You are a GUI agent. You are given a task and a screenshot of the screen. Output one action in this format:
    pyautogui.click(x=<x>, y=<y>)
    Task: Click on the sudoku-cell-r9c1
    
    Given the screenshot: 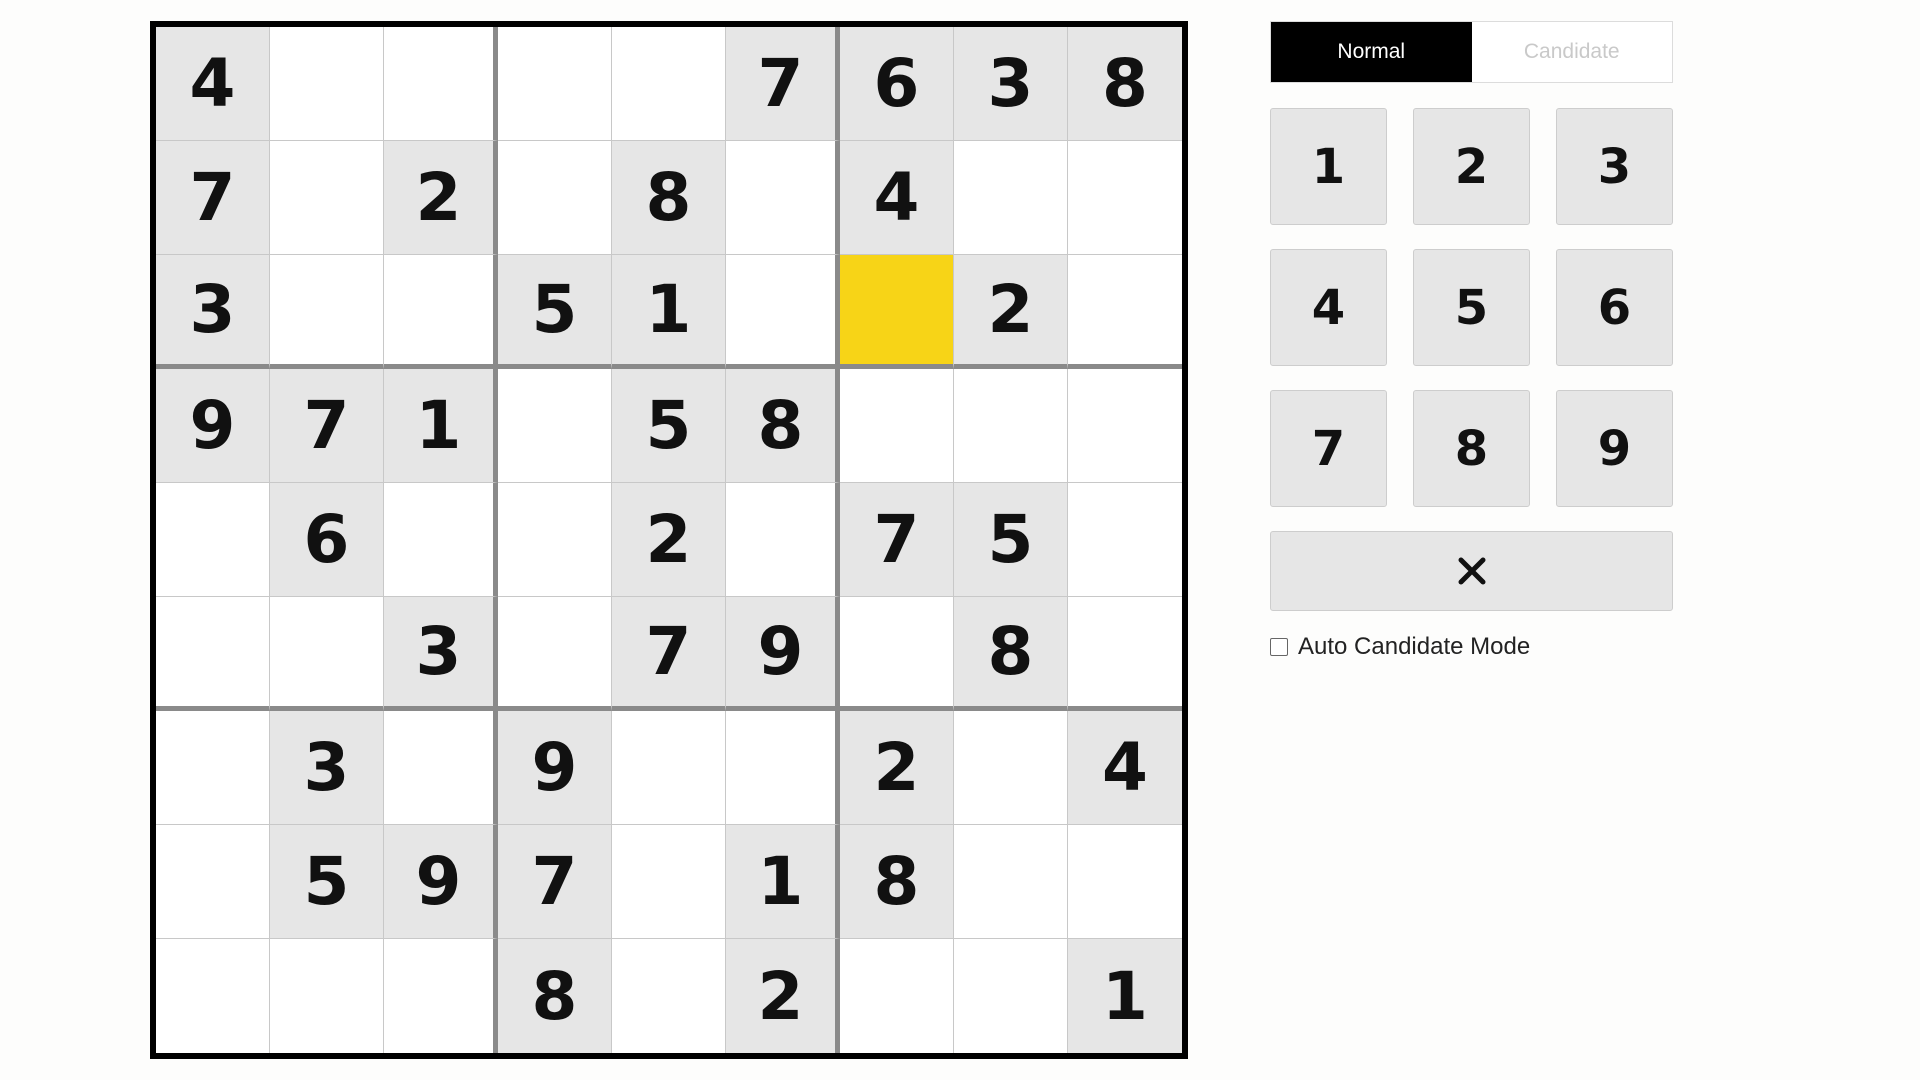 What is the action you would take?
    pyautogui.click(x=213, y=996)
    